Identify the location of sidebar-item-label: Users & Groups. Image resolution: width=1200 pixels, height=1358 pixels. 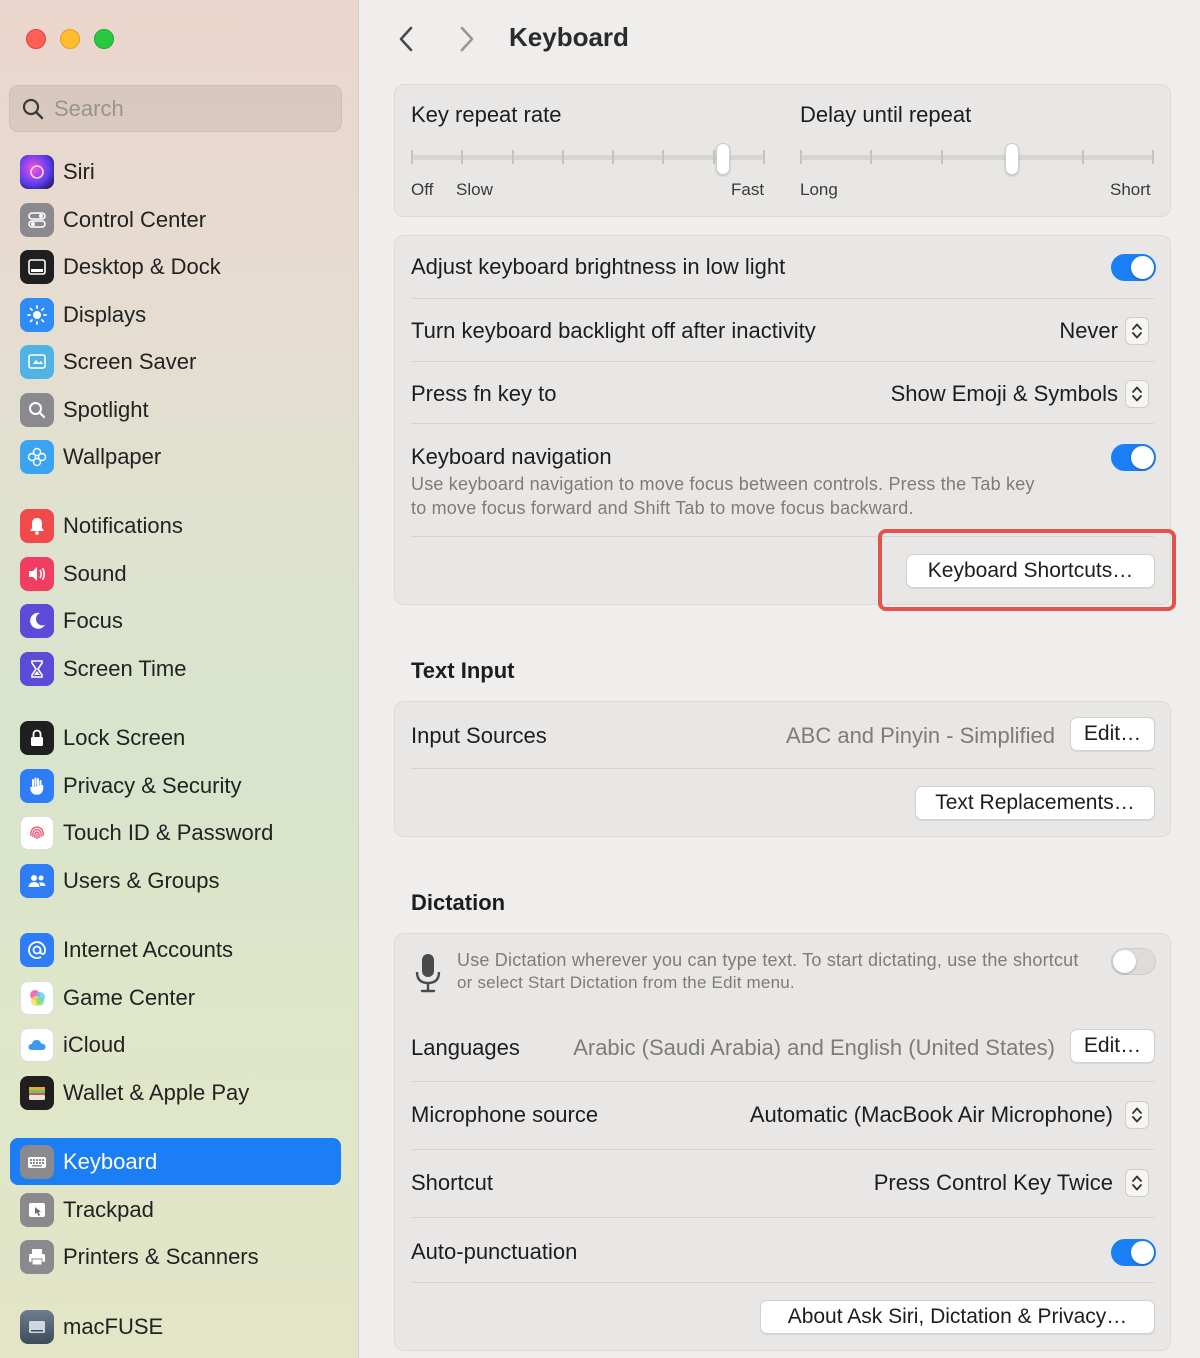
(141, 880).